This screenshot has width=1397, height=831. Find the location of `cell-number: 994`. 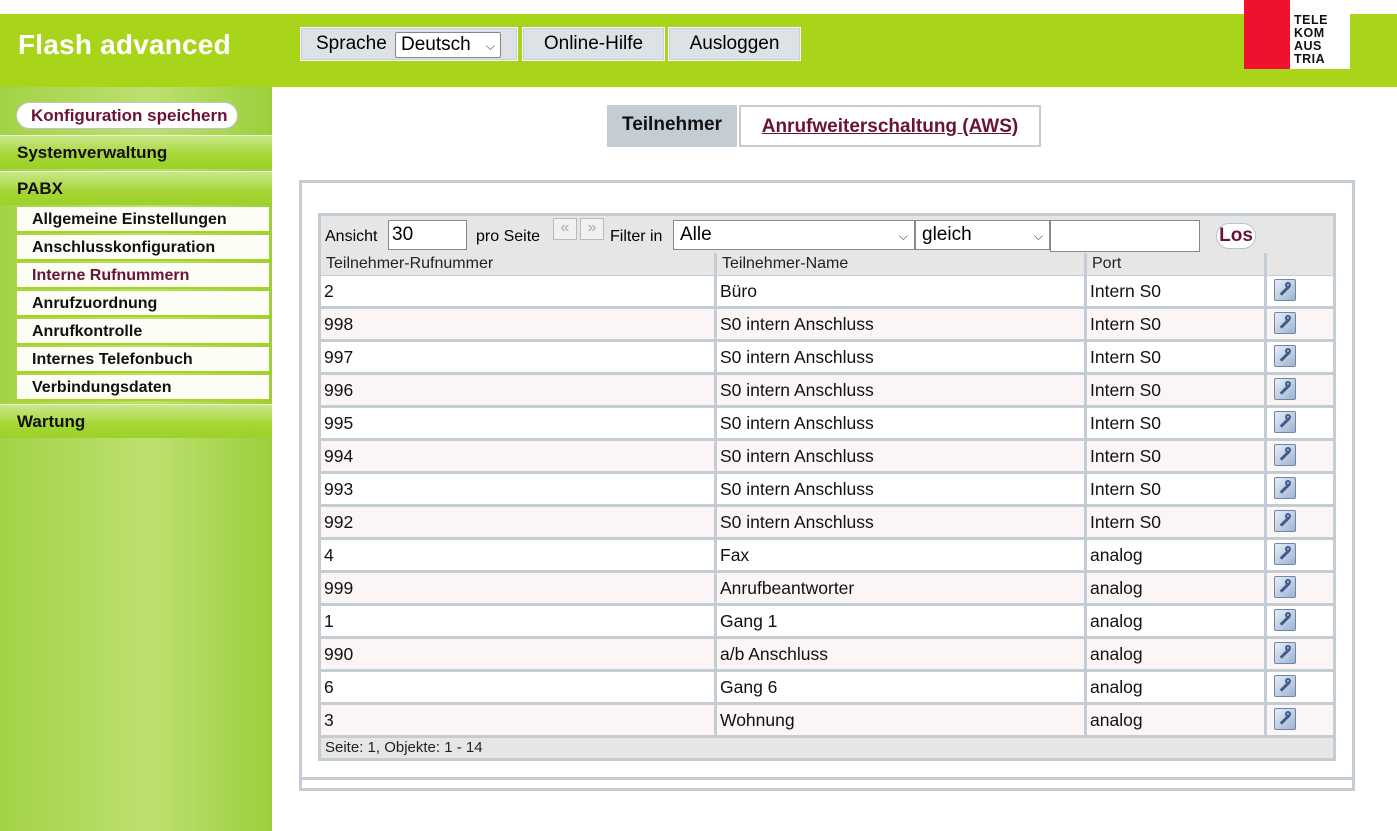

cell-number: 994 is located at coordinates (519, 457).